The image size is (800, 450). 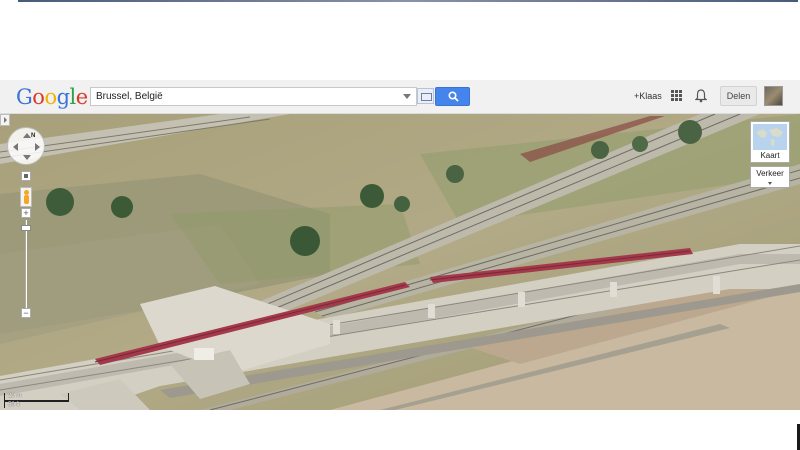 I want to click on scale-imperial-label: 50 ft, so click(x=14, y=405).